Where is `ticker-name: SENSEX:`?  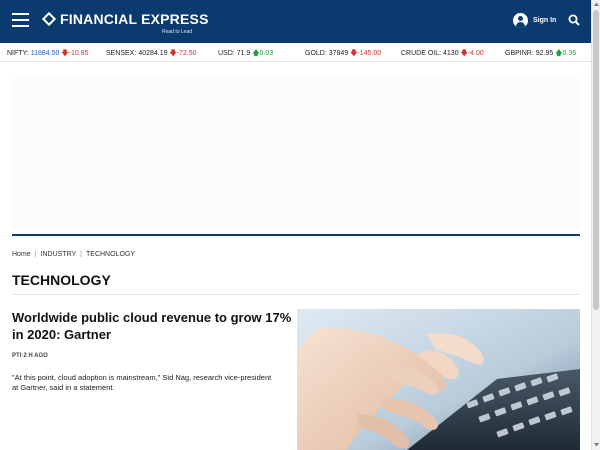 ticker-name: SENSEX: is located at coordinates (121, 53).